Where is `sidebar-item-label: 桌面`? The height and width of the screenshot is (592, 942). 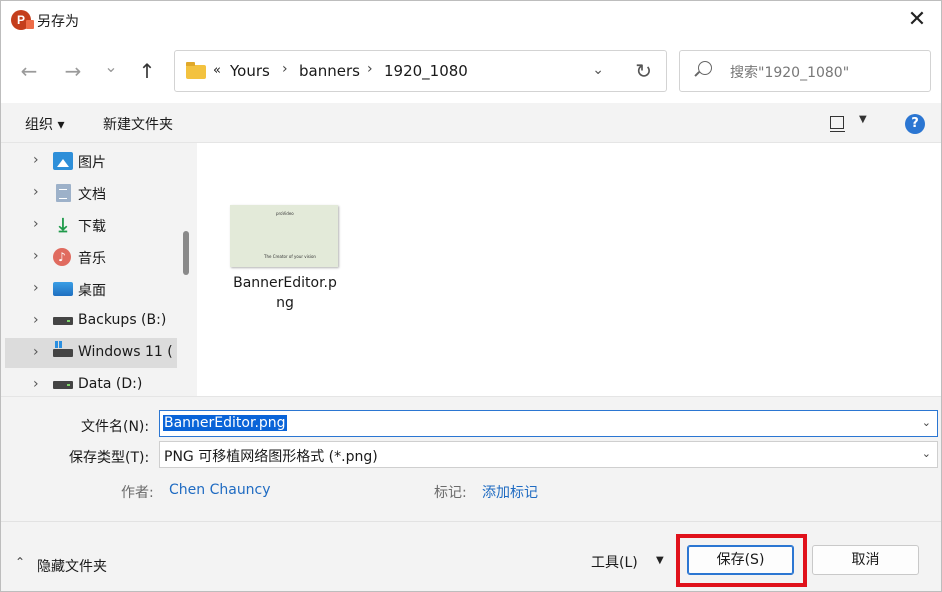
sidebar-item-label: 桌面 is located at coordinates (92, 291).